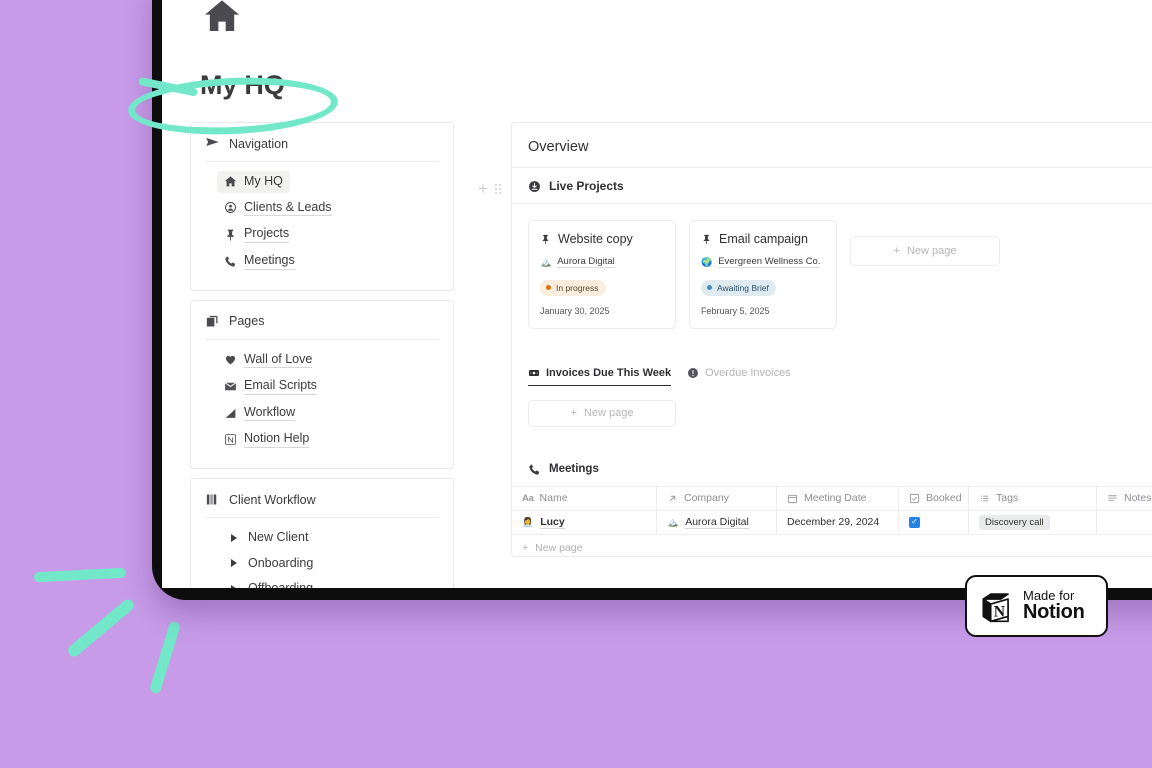 The image size is (1152, 768). I want to click on cell-notes, so click(1124, 523).